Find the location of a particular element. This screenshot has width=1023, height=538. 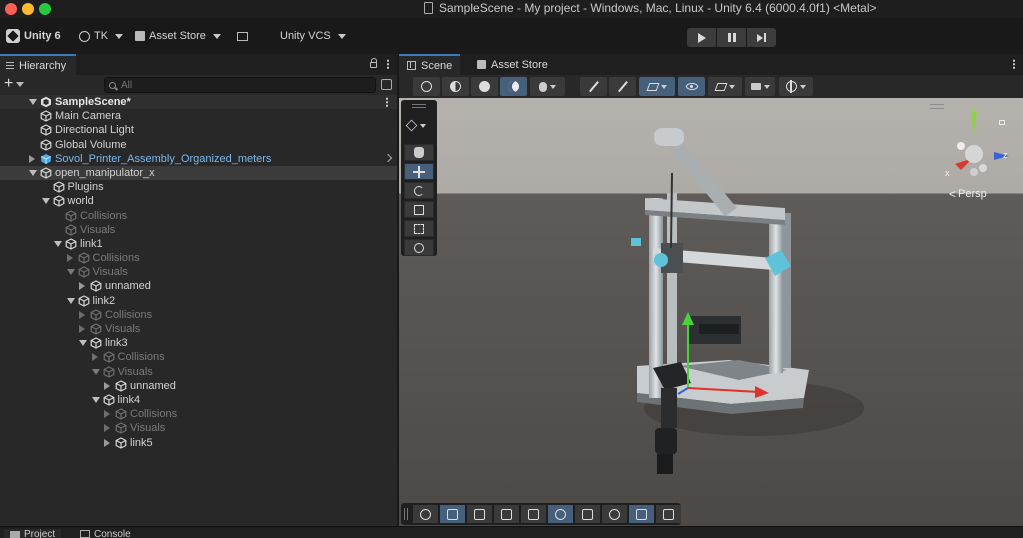

compass-button is located at coordinates (425, 514).